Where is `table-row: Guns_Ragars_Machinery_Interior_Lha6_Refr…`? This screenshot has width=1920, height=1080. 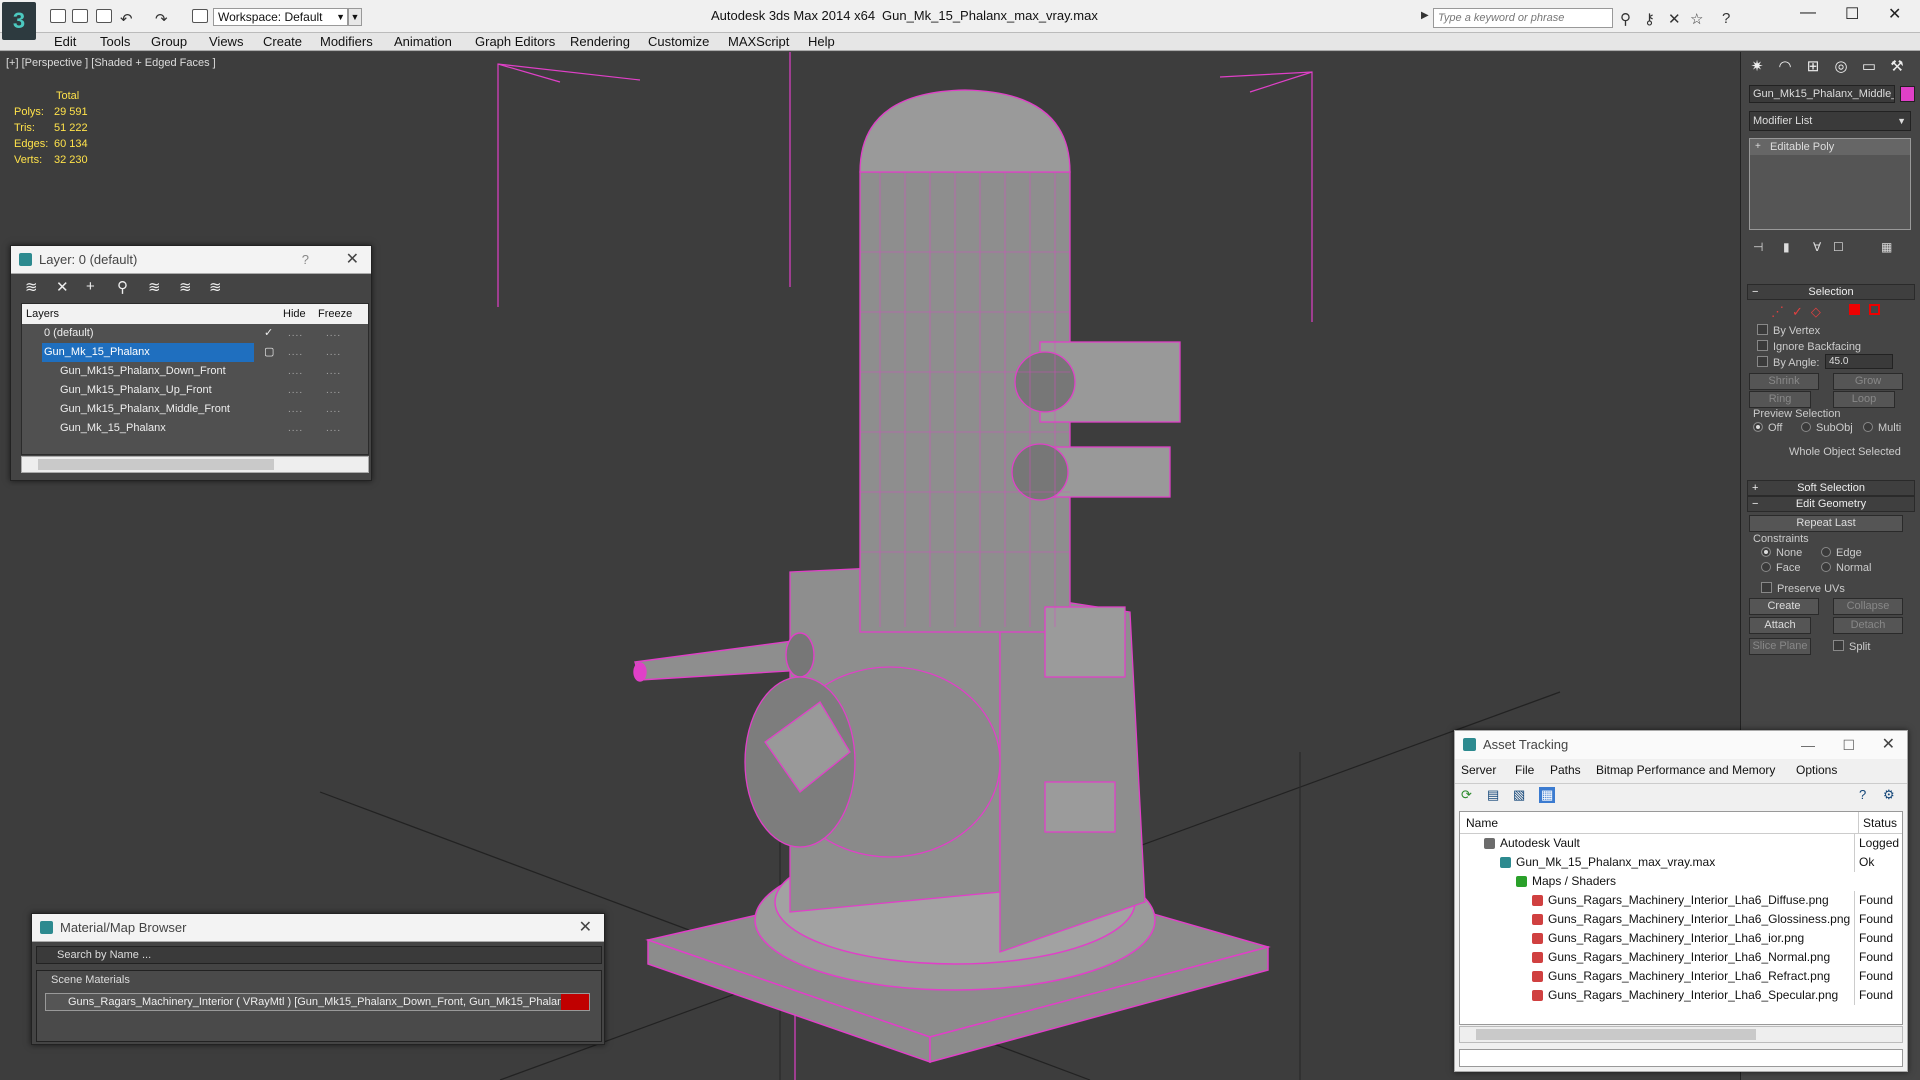
table-row: Guns_Ragars_Machinery_Interior_Lha6_Refr… is located at coordinates (1681, 976).